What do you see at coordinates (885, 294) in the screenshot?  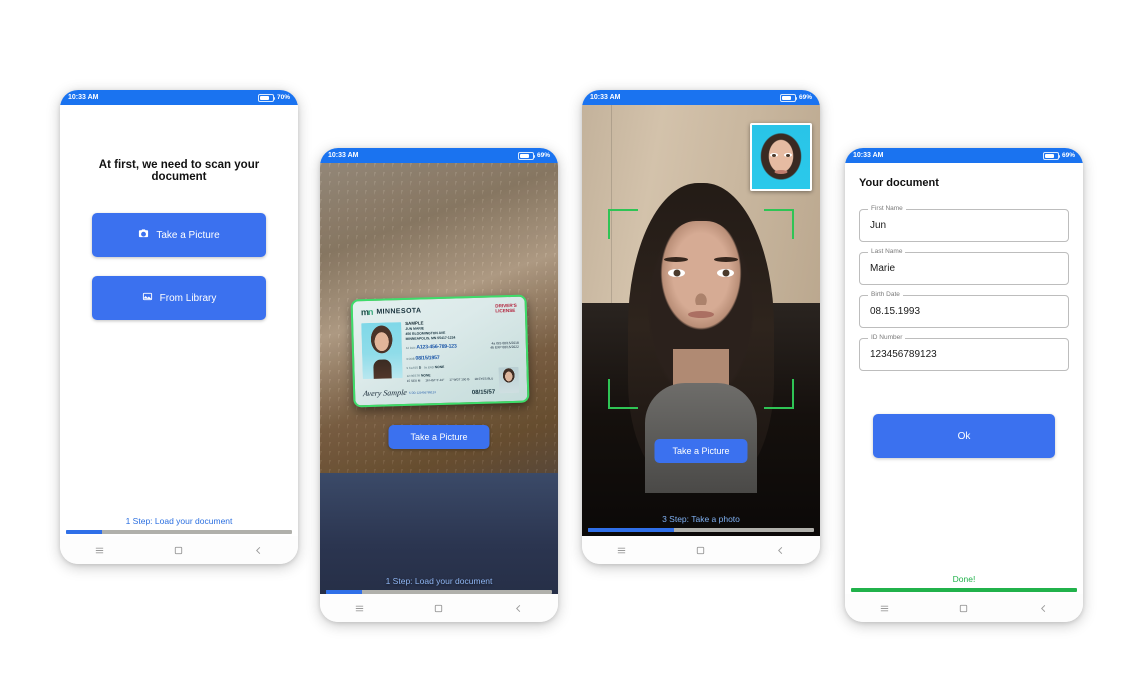 I see `birth-date-label: Birth Date` at bounding box center [885, 294].